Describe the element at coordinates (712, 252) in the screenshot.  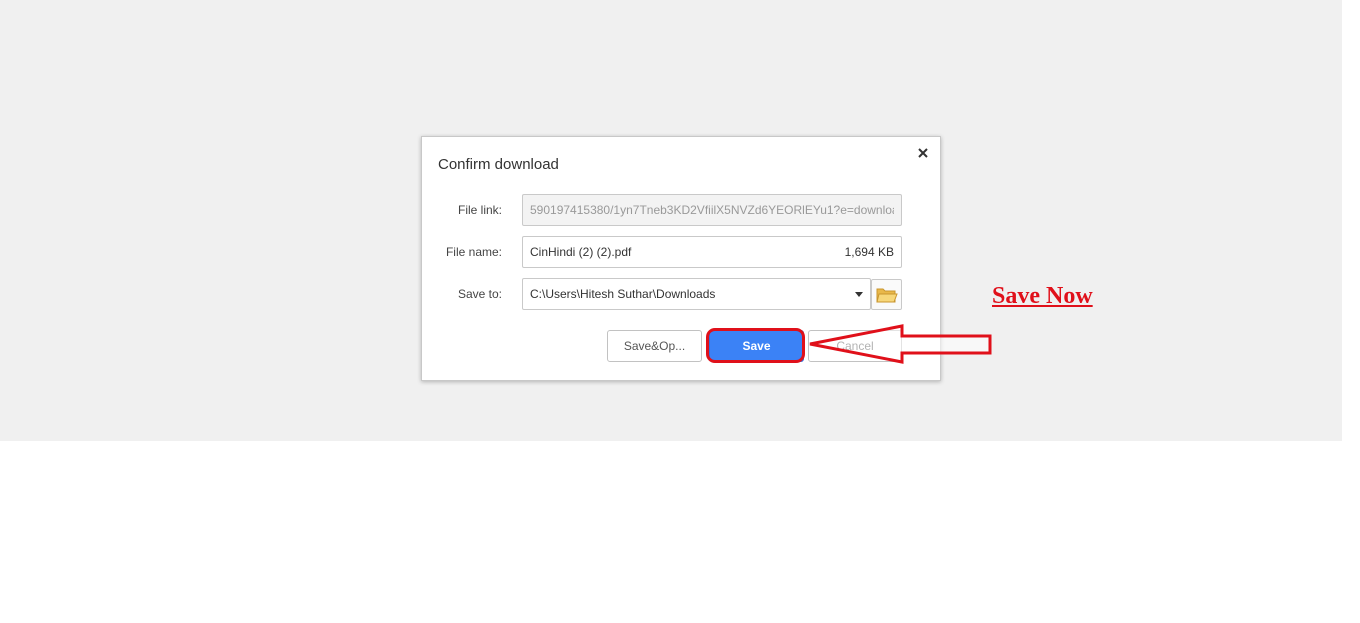
I see `file-name-field: CinHindi (2) (2).pdf 1,694 KB` at that location.